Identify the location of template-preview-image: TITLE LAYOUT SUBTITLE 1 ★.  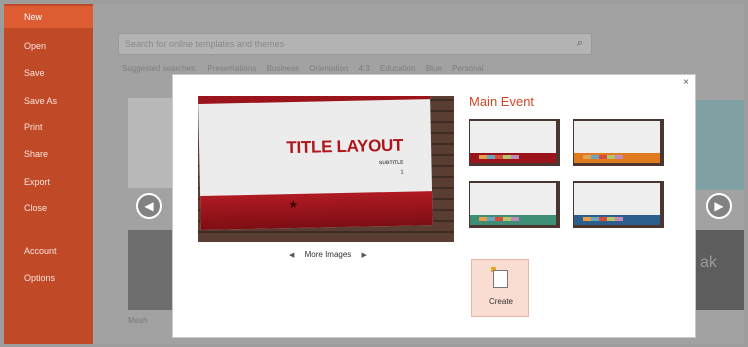
(326, 169).